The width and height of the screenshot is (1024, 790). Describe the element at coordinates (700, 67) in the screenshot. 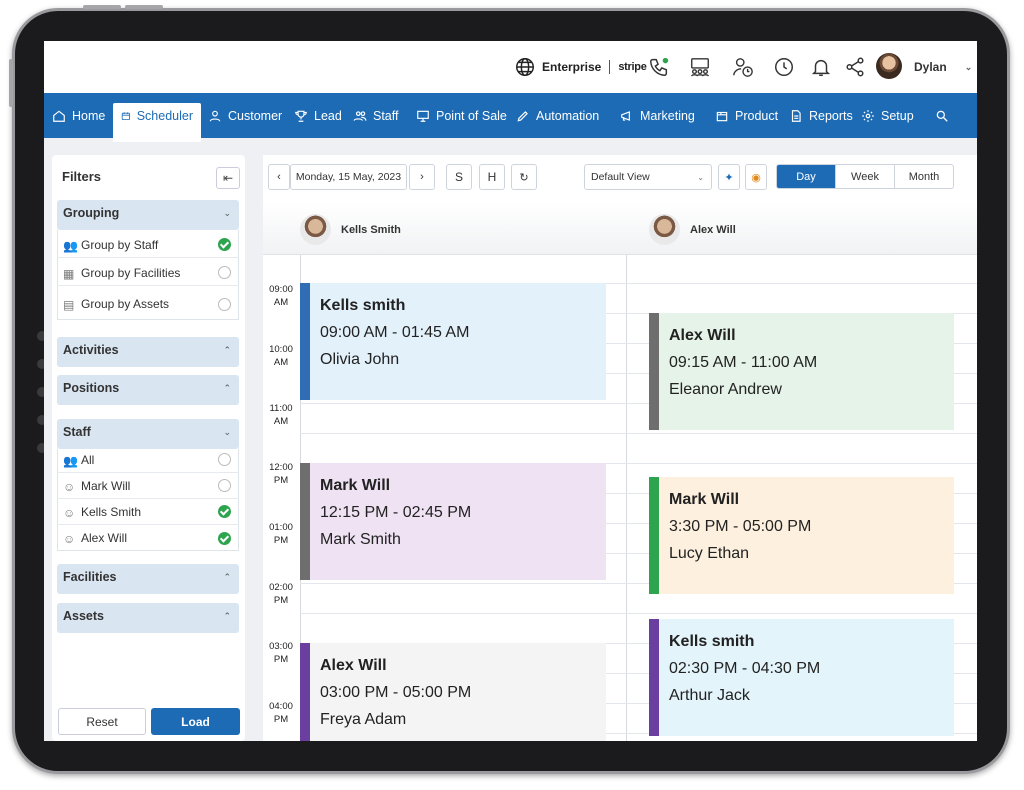

I see `meeting-button` at that location.